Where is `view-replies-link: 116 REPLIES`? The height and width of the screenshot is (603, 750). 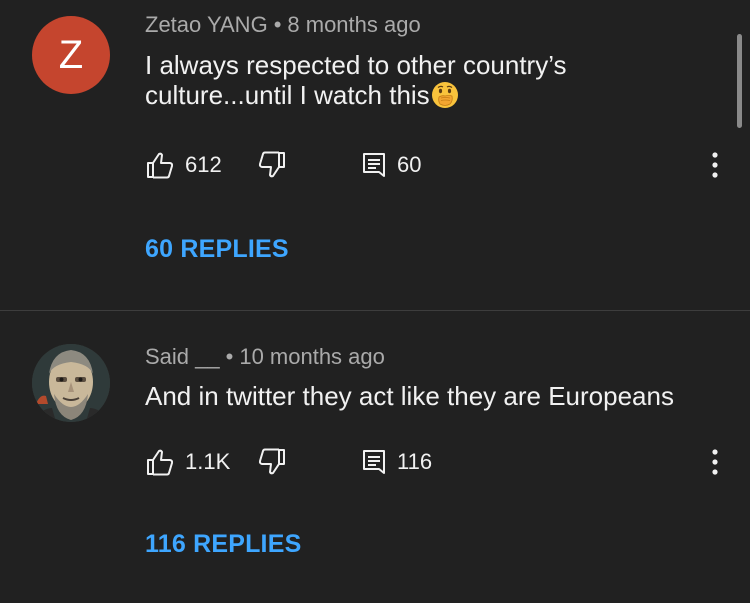 view-replies-link: 116 REPLIES is located at coordinates (223, 544).